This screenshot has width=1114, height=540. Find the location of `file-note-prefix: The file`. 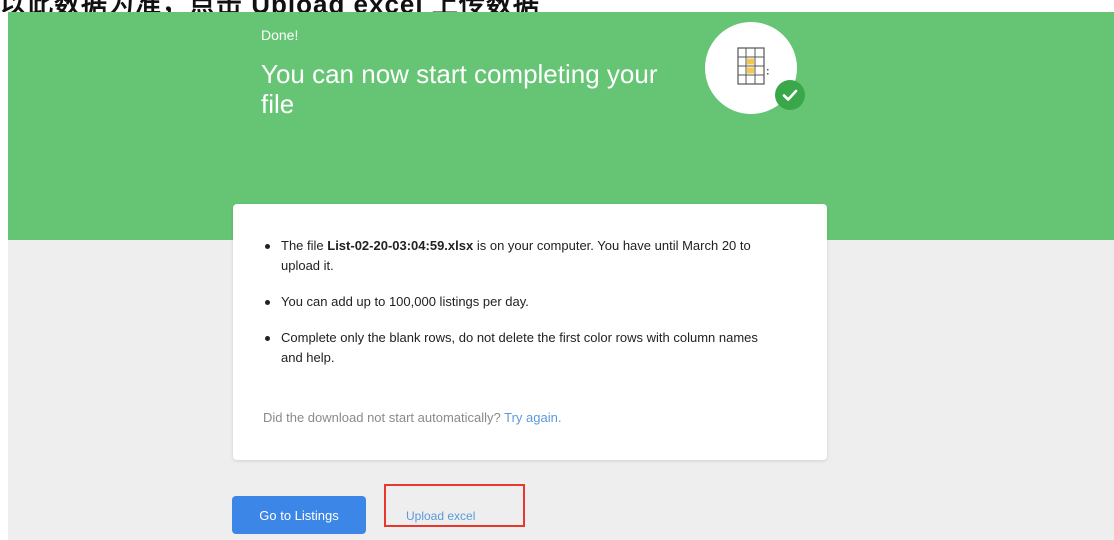

file-note-prefix: The file is located at coordinates (304, 245).